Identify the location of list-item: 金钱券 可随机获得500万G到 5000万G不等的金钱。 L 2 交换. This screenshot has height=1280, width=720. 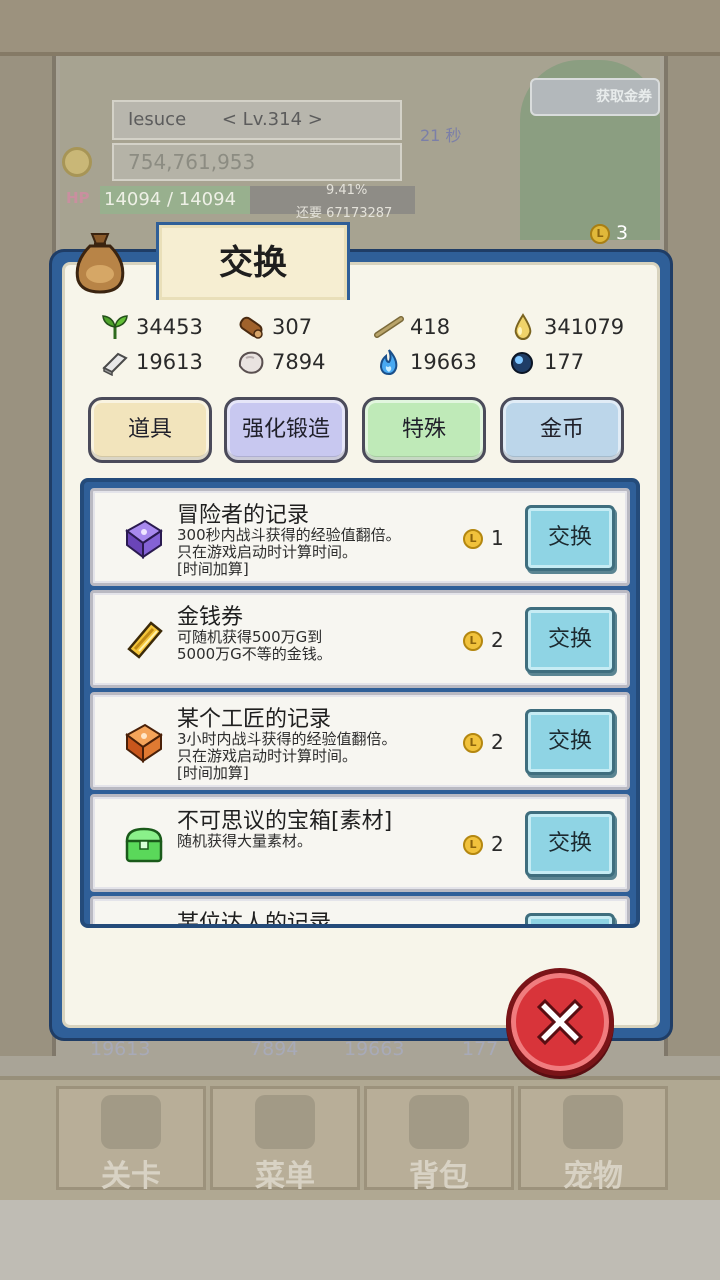
(360, 639).